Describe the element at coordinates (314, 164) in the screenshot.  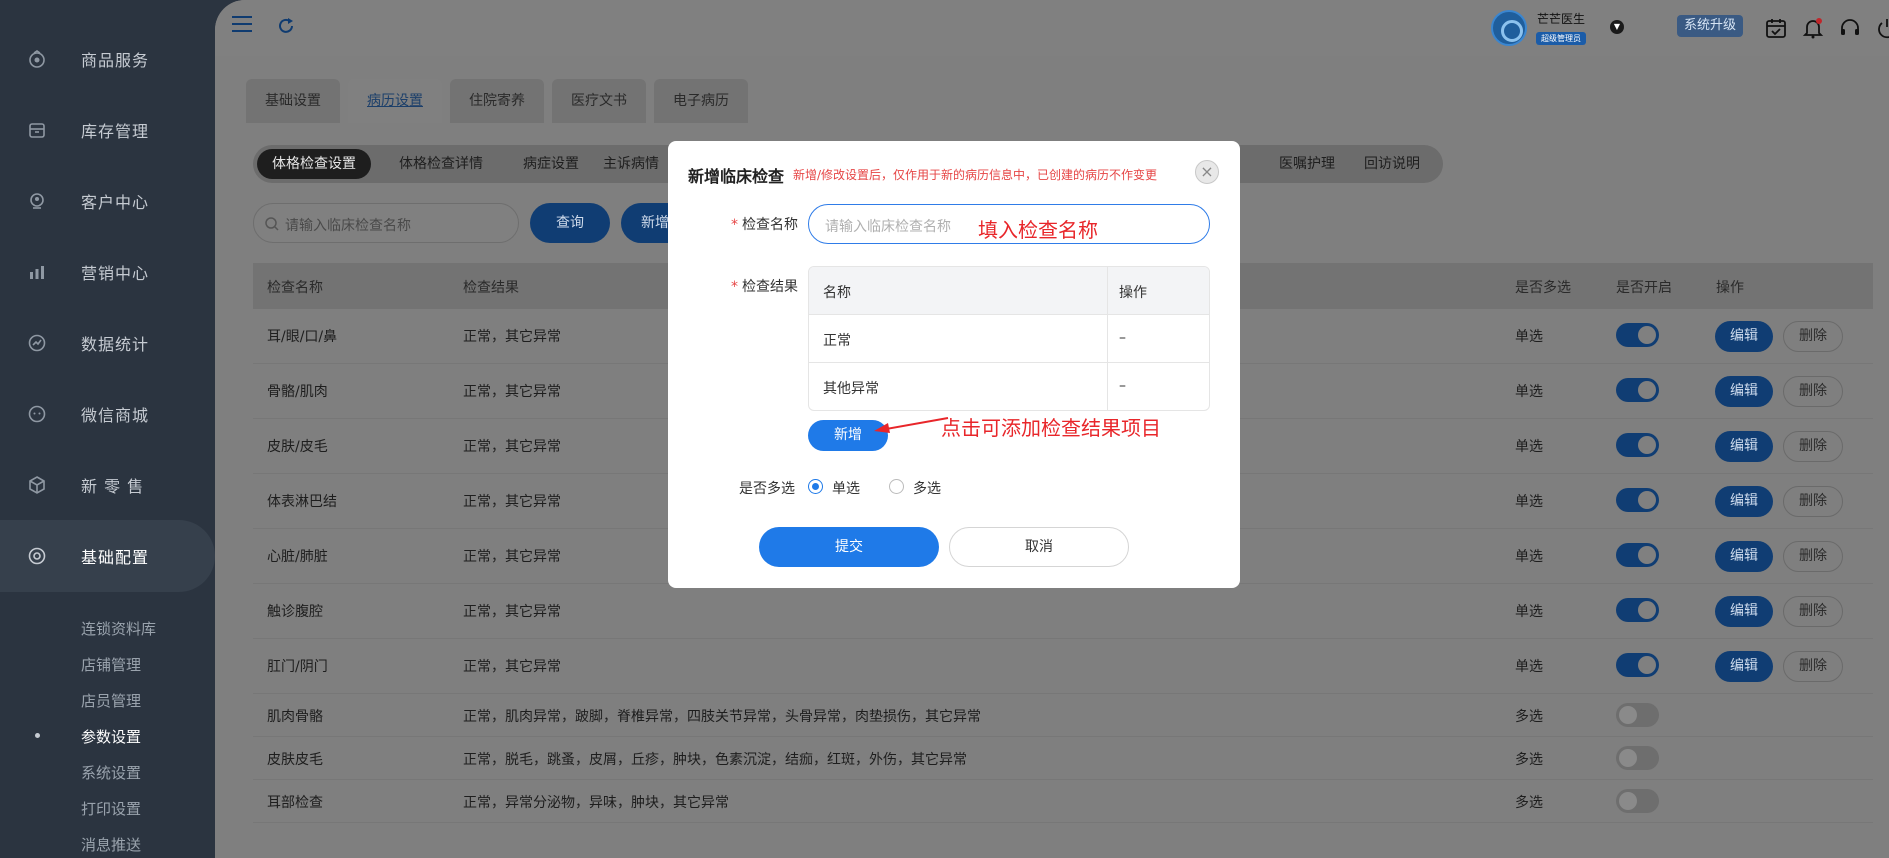
I see `subtab-physical-exam-settings: 体格检查设置` at that location.